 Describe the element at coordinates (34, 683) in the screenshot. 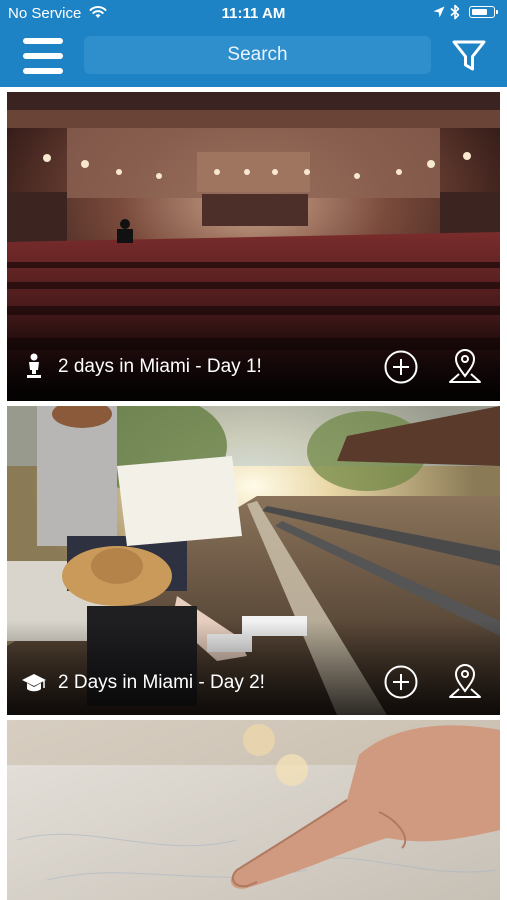

I see `graduation-cap-icon` at that location.